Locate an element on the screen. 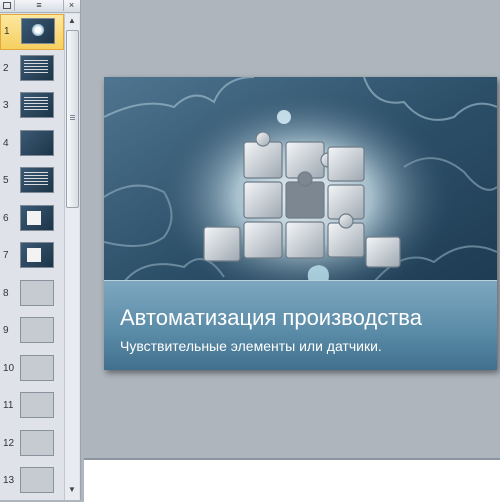  slide-thumbnail-row: 6 is located at coordinates (32, 220).